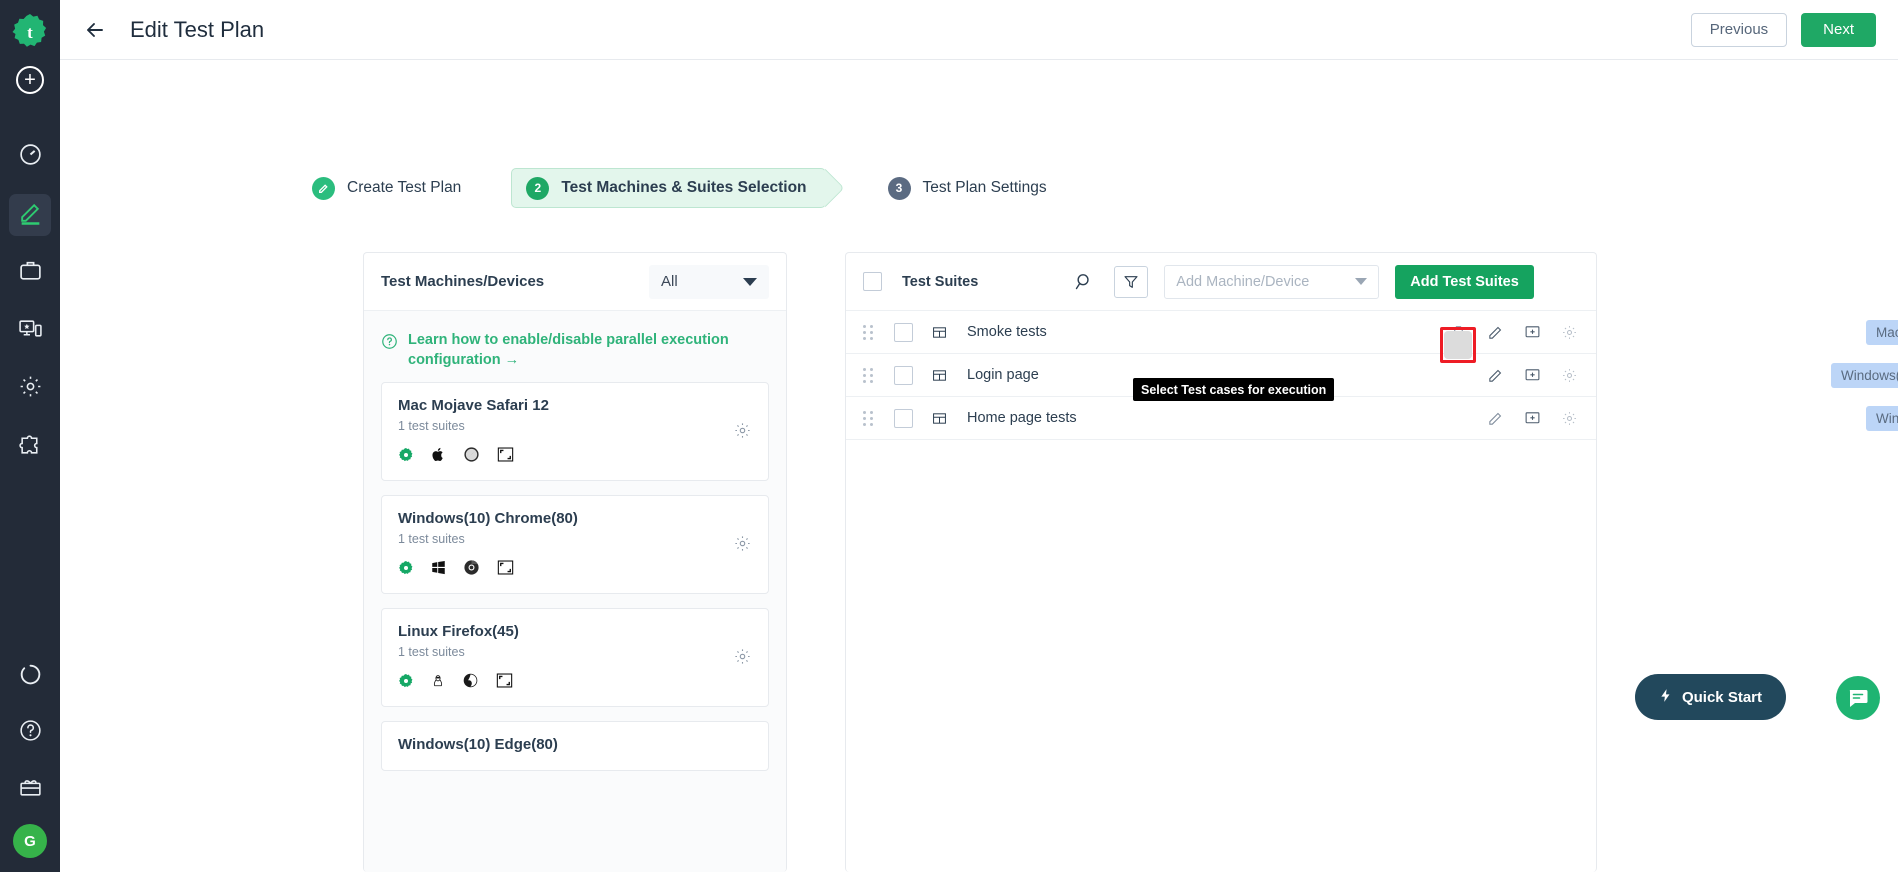 The height and width of the screenshot is (872, 1898). Describe the element at coordinates (478, 745) in the screenshot. I see `machine-name: Windows(10) Edge(80)` at that location.